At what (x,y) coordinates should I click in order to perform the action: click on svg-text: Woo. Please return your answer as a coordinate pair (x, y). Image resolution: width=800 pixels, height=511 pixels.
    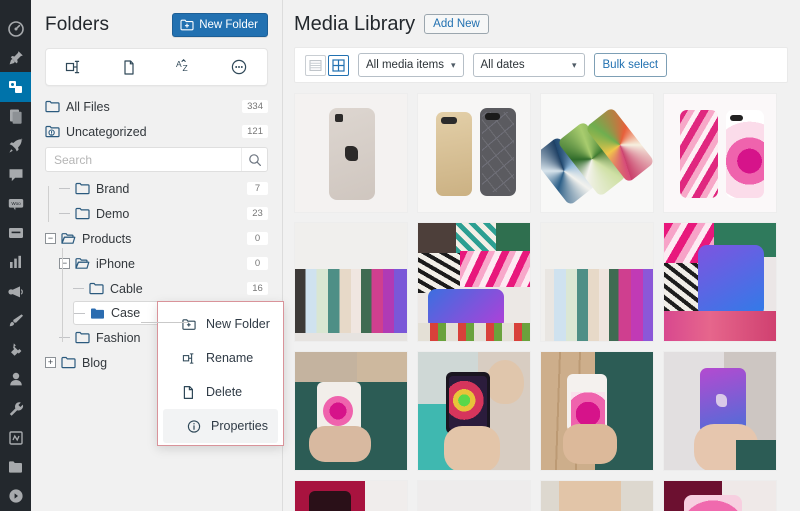
    Looking at the image, I should click on (16, 203).